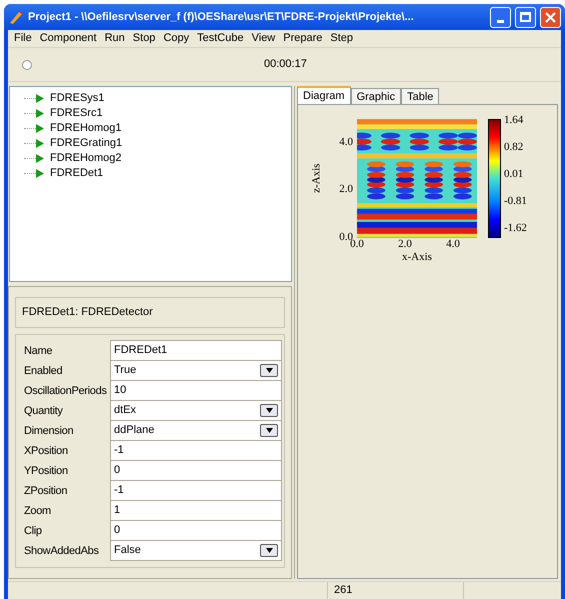  I want to click on menu-item: Copy, so click(176, 38).